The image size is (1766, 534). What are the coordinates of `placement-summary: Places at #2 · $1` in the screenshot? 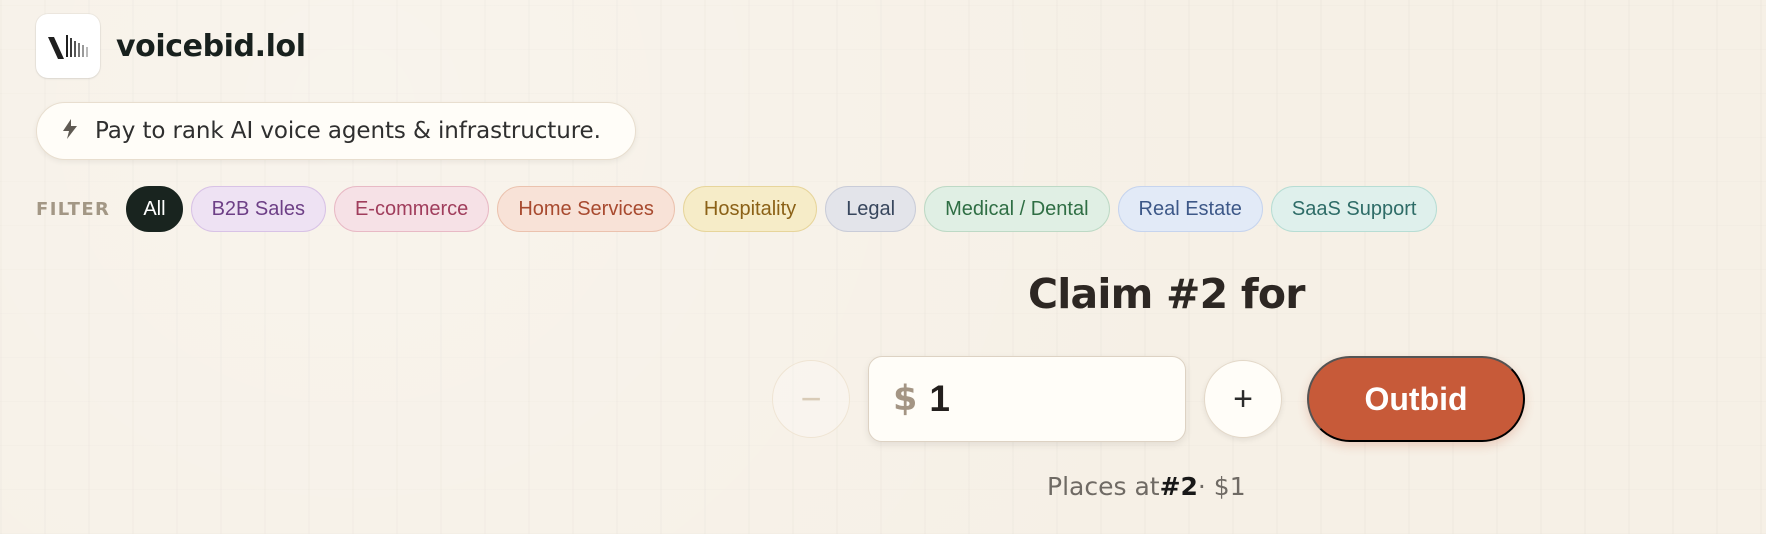 It's located at (1146, 486).